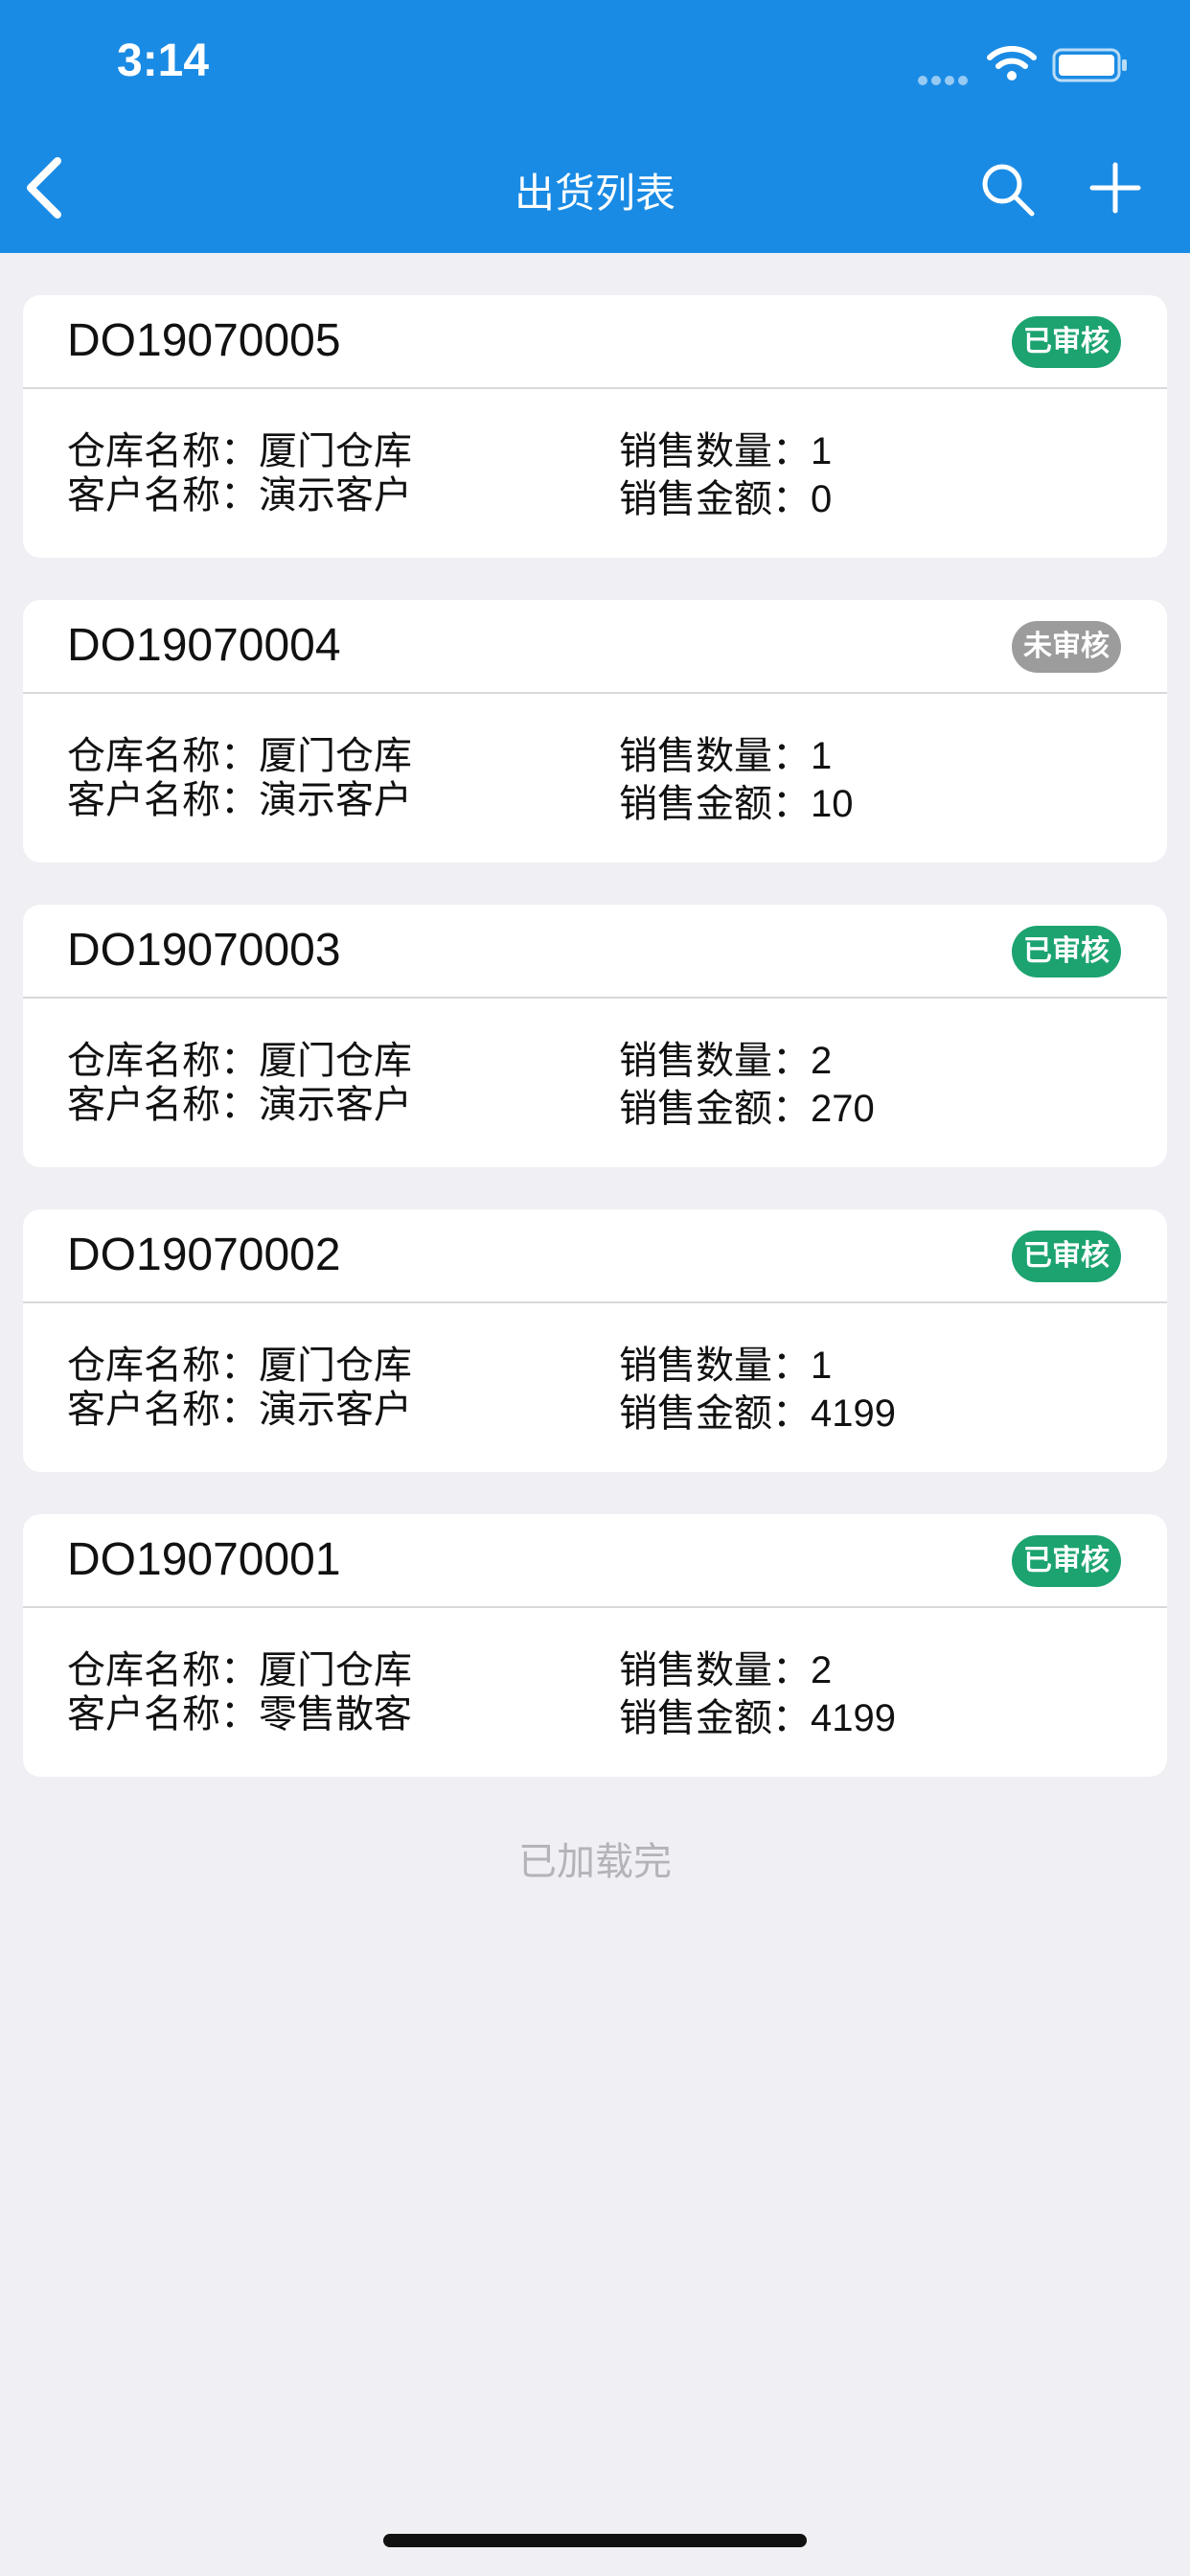  What do you see at coordinates (240, 1714) in the screenshot?
I see `customer-field: 客户名称：零售散客` at bounding box center [240, 1714].